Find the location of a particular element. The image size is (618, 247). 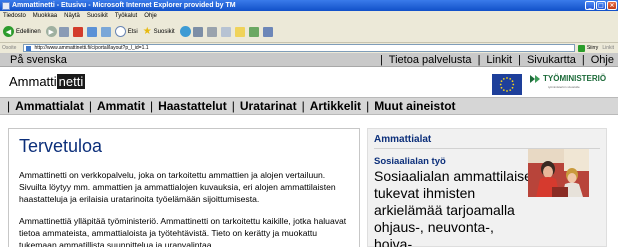

site-logo: Ammatti netti is located at coordinates (47, 81).